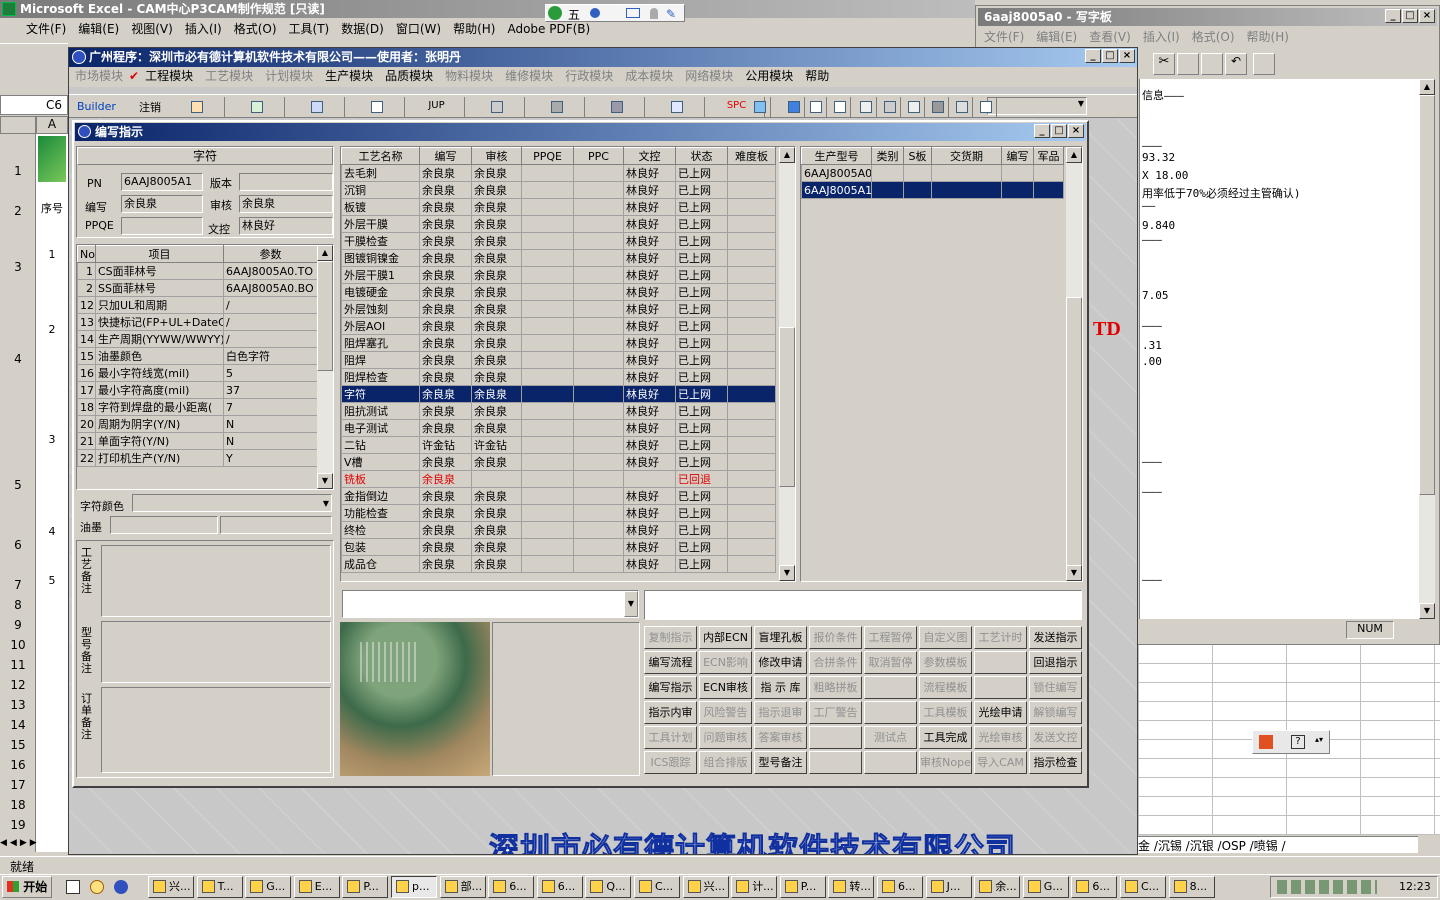 This screenshot has height=900, width=1440. I want to click on action-button: 工厂警告, so click(835, 712).